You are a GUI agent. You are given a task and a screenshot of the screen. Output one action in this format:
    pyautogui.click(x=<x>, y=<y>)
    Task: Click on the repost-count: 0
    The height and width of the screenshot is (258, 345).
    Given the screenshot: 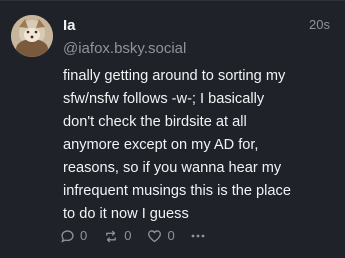 What is the action you would take?
    pyautogui.click(x=128, y=235)
    